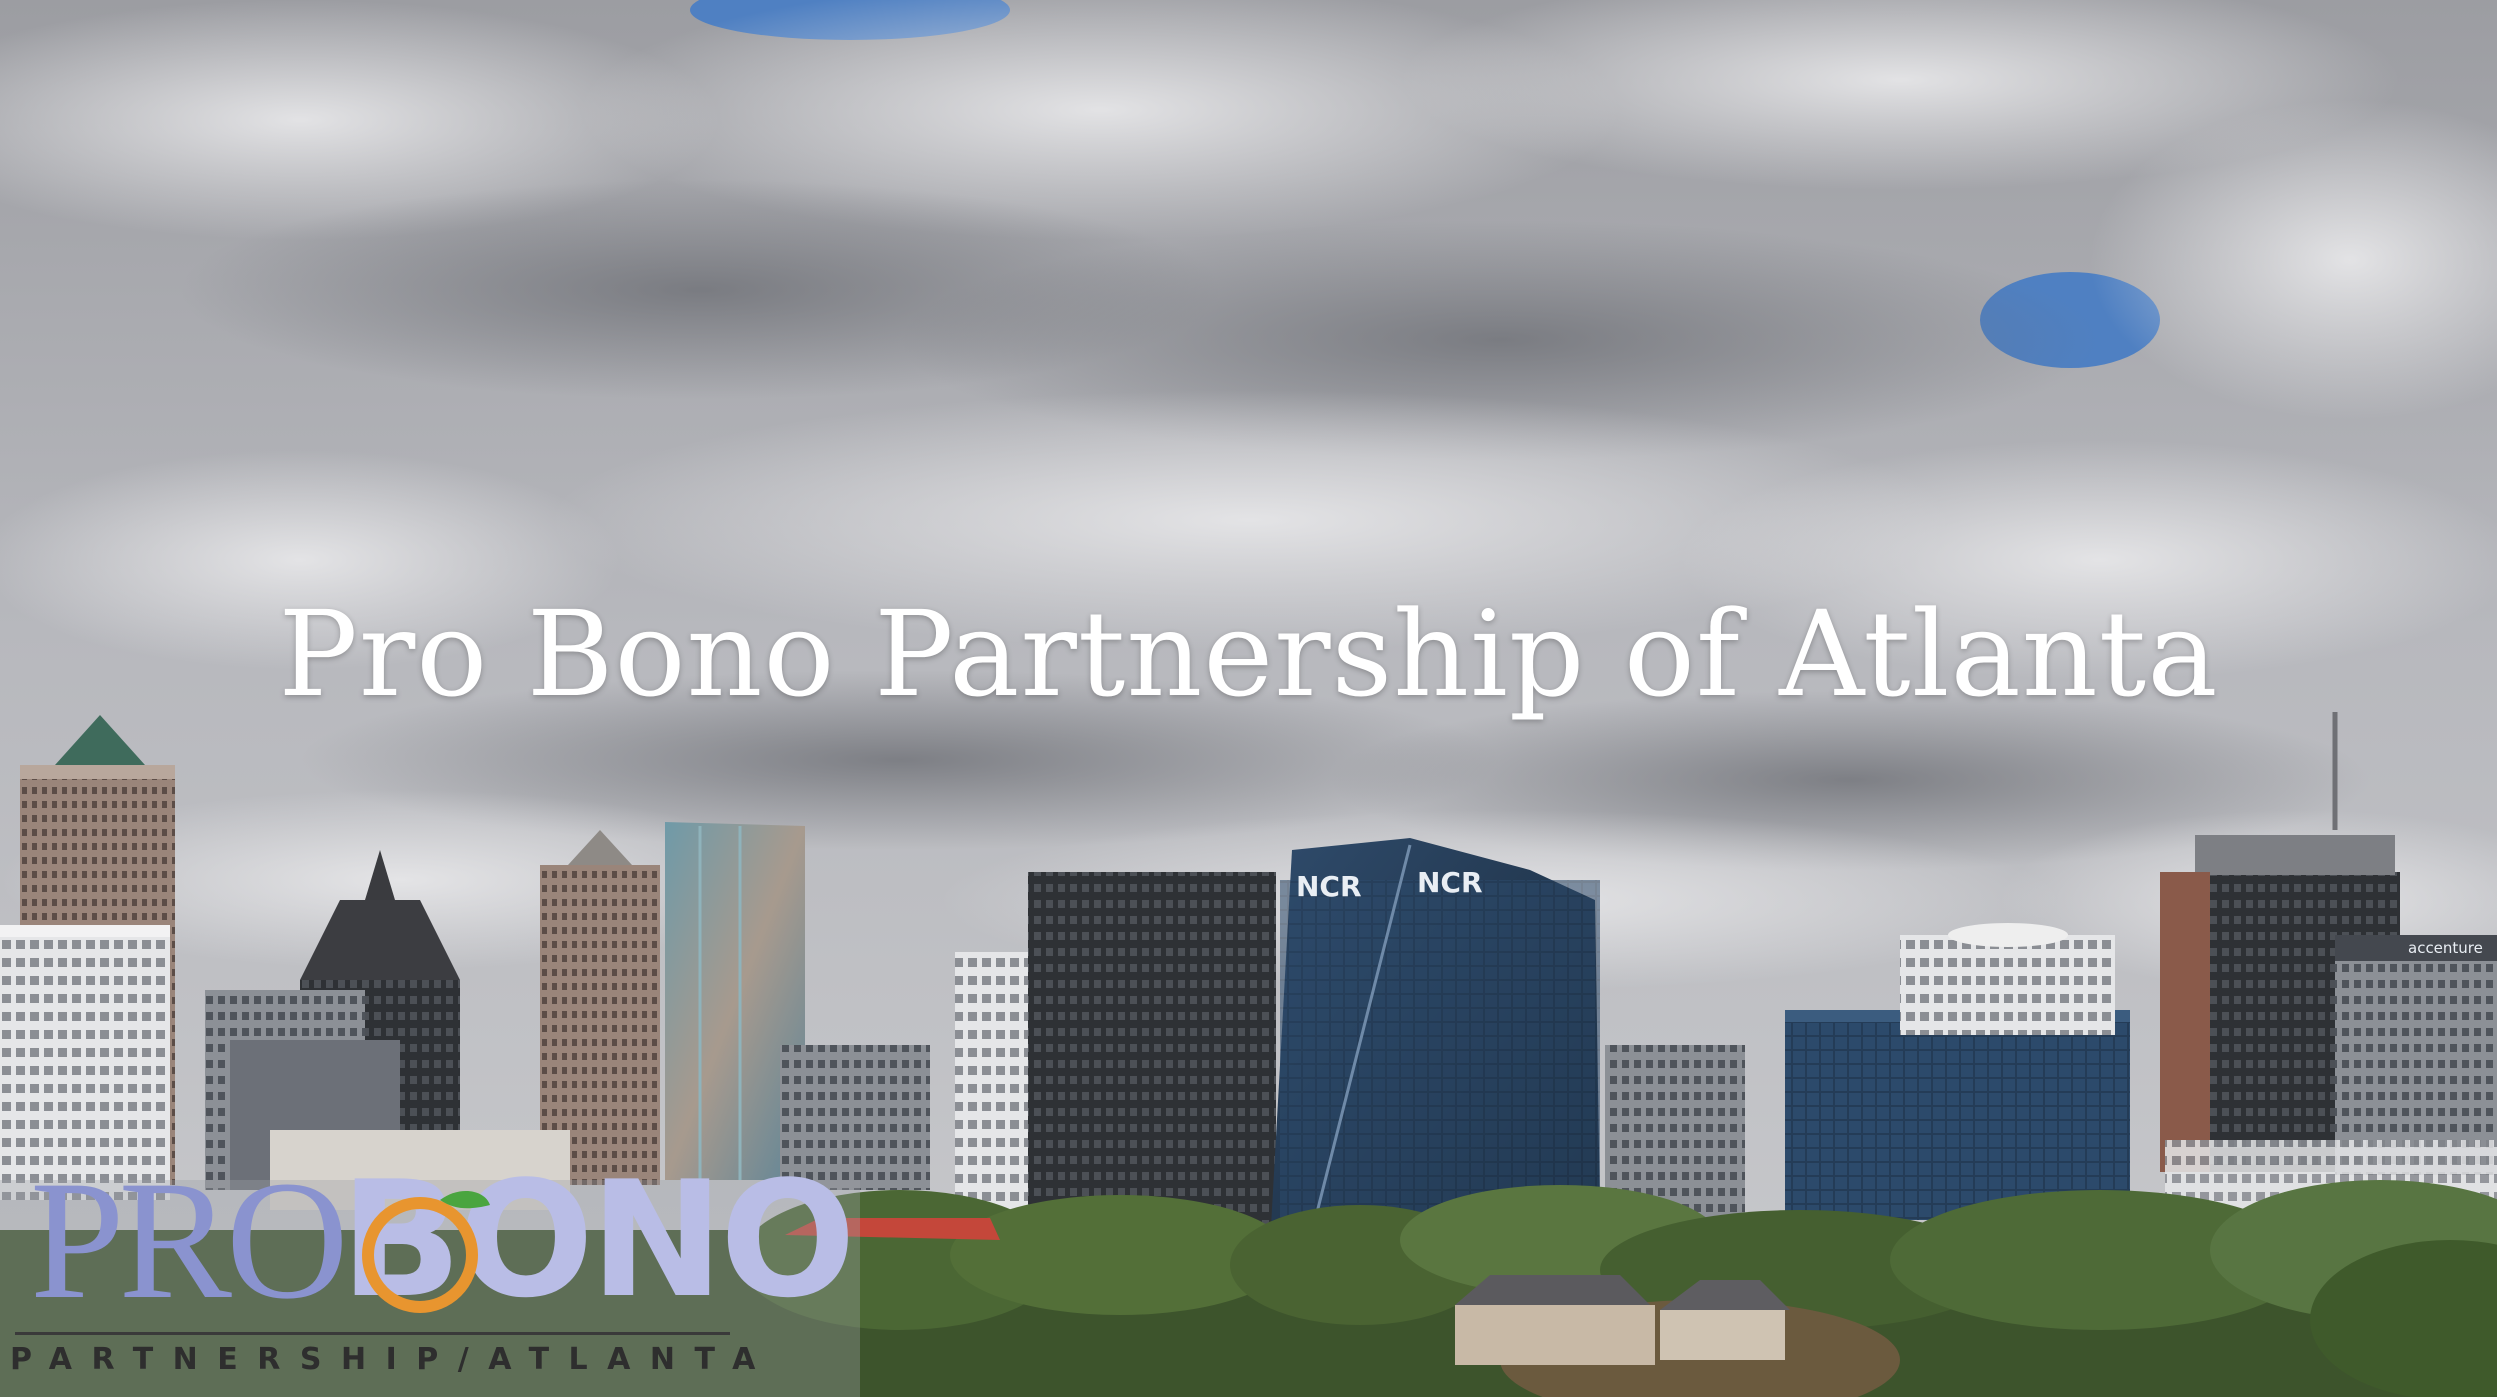  I want to click on accenture-sign: accenture, so click(2445, 948).